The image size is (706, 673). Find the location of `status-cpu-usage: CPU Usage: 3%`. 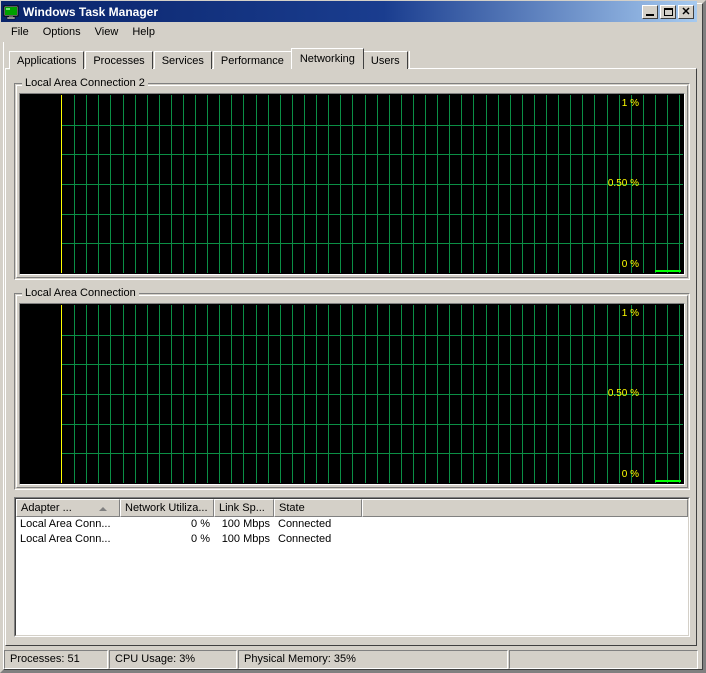

status-cpu-usage: CPU Usage: 3% is located at coordinates (173, 659).